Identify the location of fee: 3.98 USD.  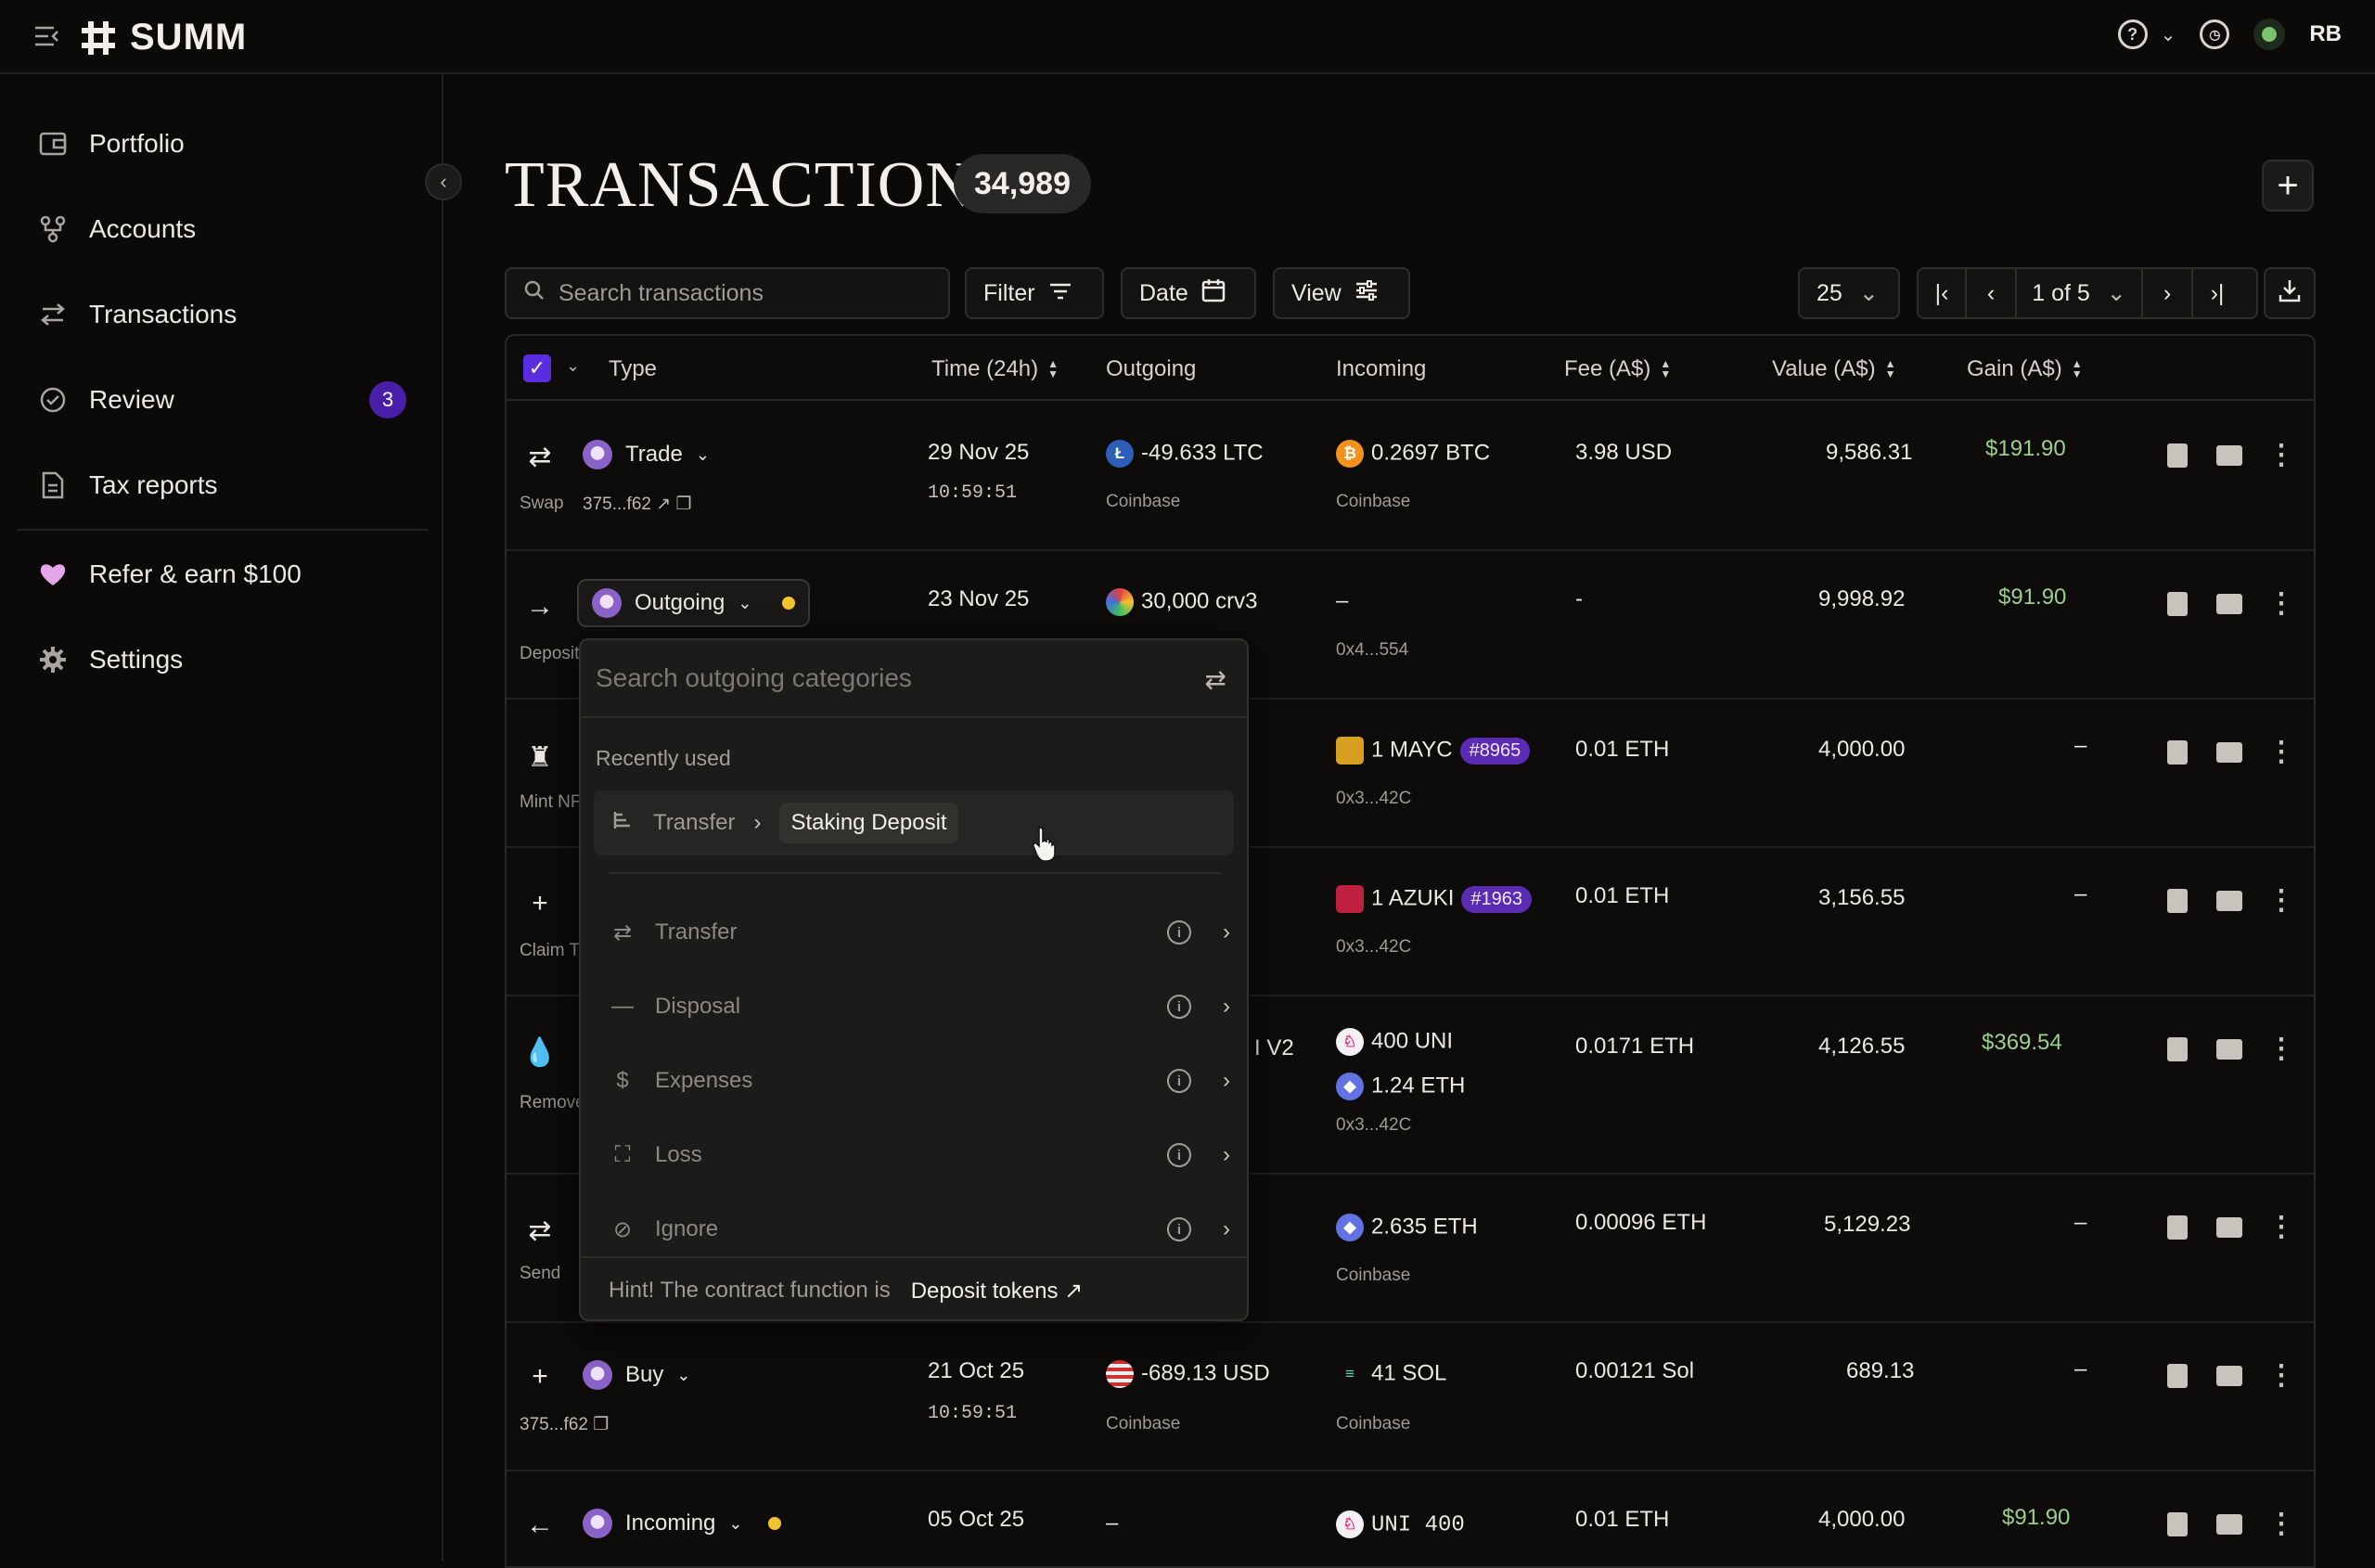
(1624, 453).